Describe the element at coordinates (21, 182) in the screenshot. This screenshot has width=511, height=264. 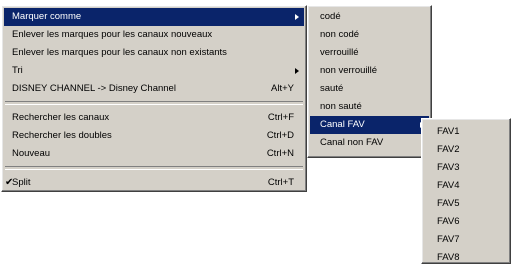
I see `menu-item-label: Split` at that location.